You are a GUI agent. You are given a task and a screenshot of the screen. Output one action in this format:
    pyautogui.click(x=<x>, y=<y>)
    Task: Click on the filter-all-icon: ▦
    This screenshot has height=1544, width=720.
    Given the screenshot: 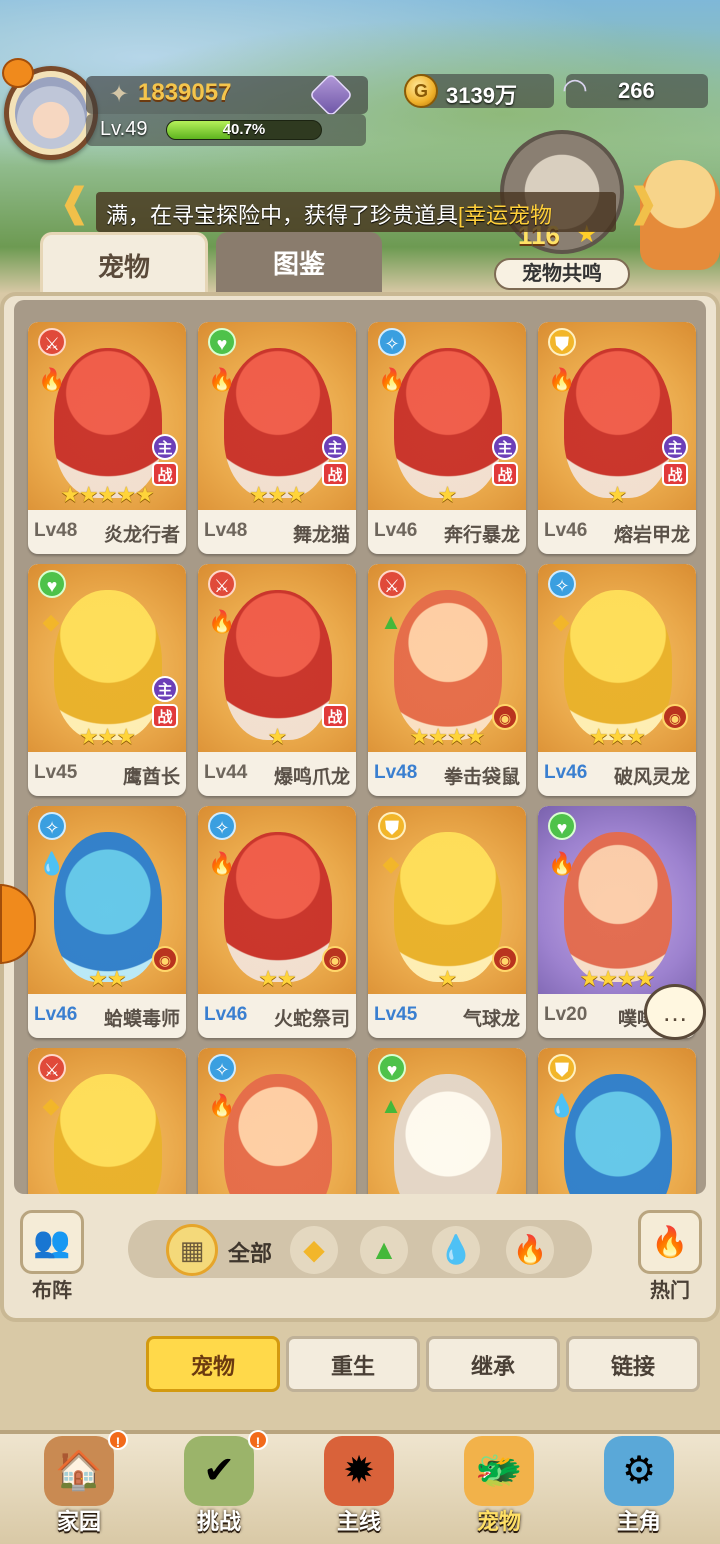 What is the action you would take?
    pyautogui.click(x=192, y=1250)
    